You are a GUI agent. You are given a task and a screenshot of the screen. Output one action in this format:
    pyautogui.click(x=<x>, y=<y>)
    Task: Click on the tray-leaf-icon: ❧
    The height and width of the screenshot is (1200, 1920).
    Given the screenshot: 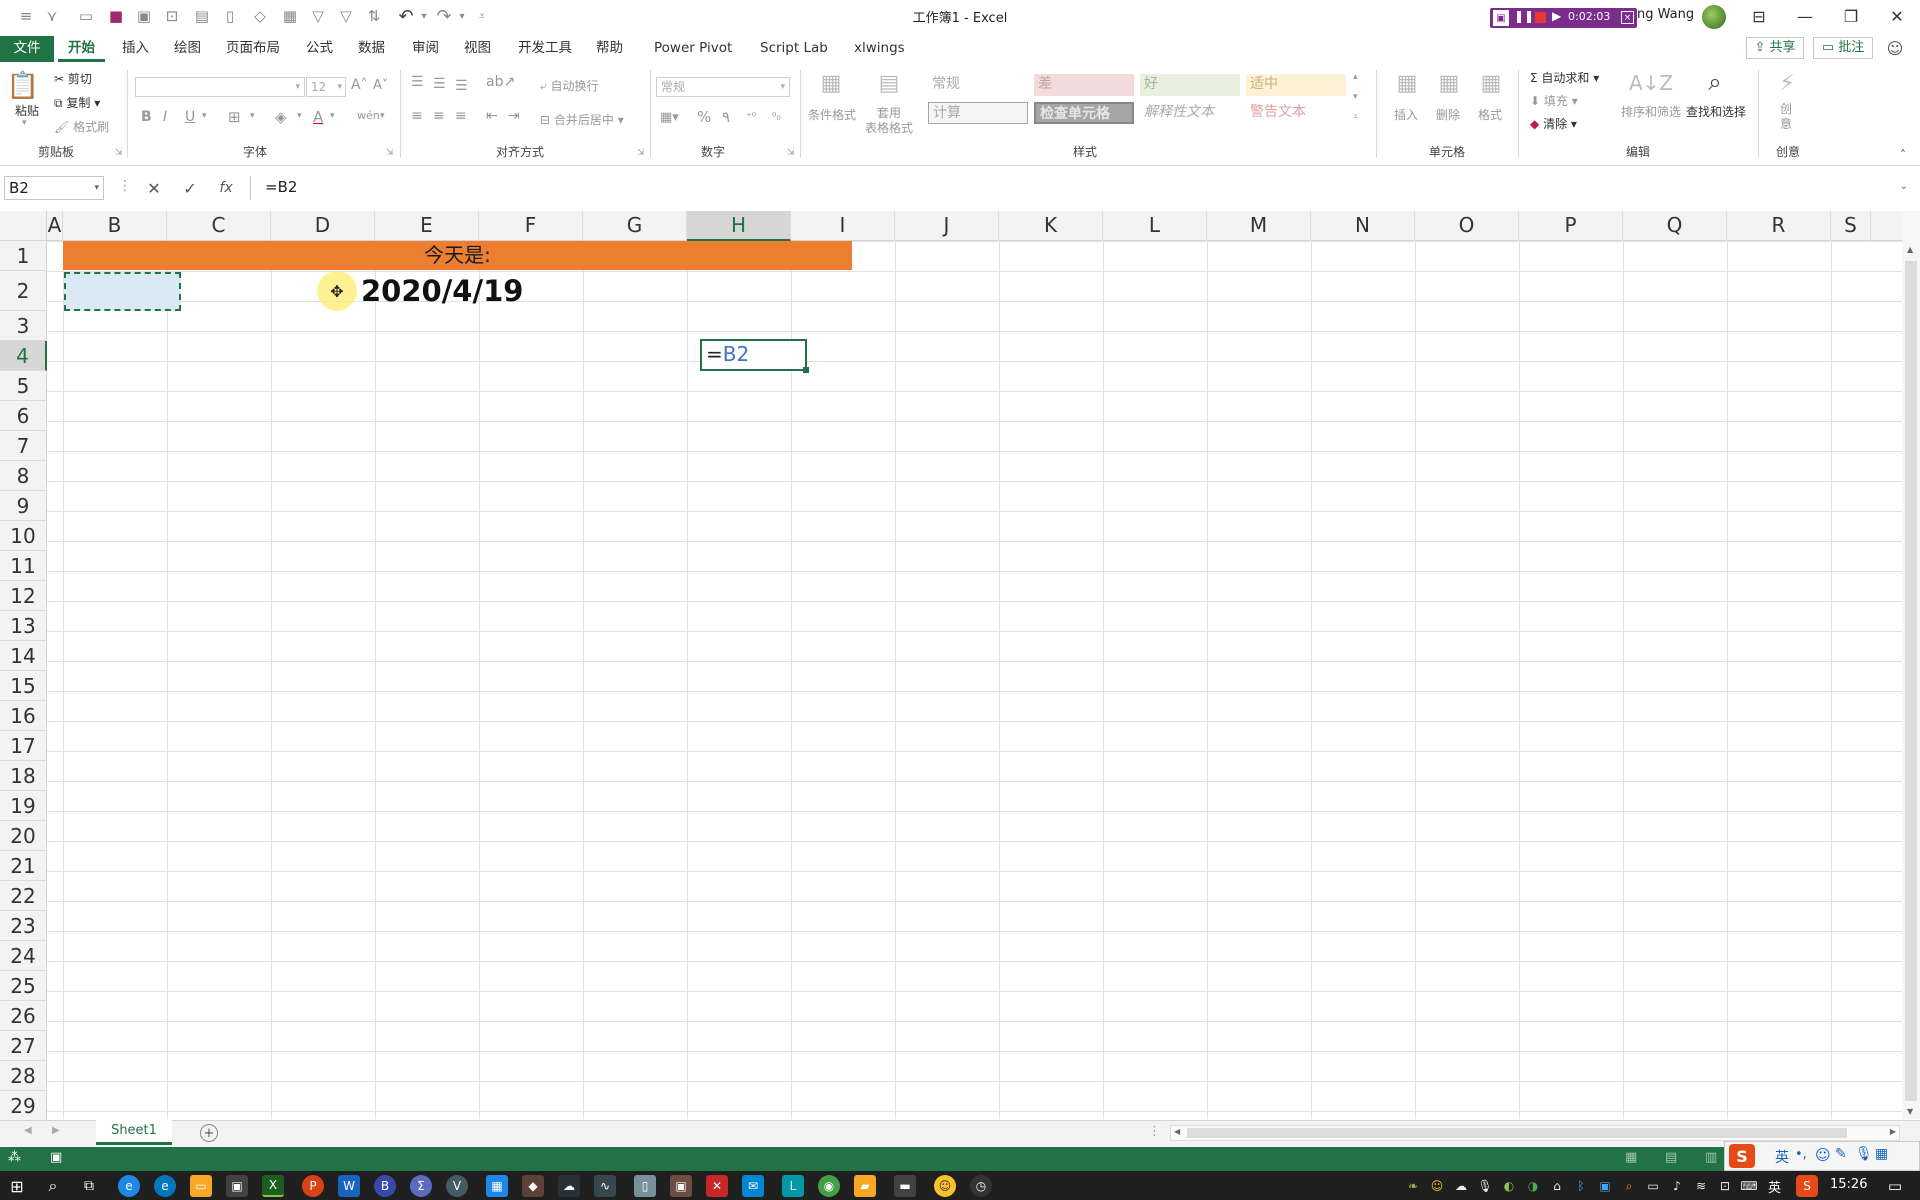 What is the action you would take?
    pyautogui.click(x=1413, y=1186)
    